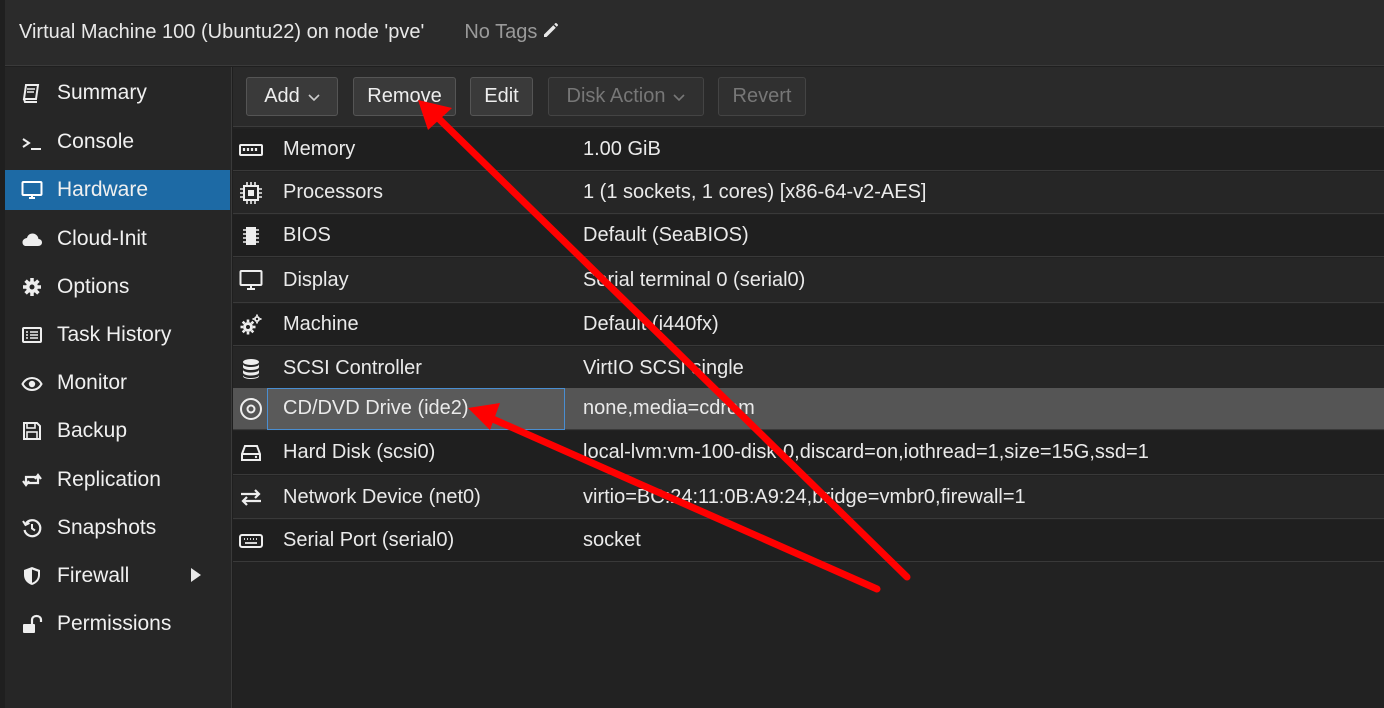 Image resolution: width=1384 pixels, height=708 pixels. Describe the element at coordinates (651, 324) in the screenshot. I see `hardware-value: Default (i440fx)` at that location.